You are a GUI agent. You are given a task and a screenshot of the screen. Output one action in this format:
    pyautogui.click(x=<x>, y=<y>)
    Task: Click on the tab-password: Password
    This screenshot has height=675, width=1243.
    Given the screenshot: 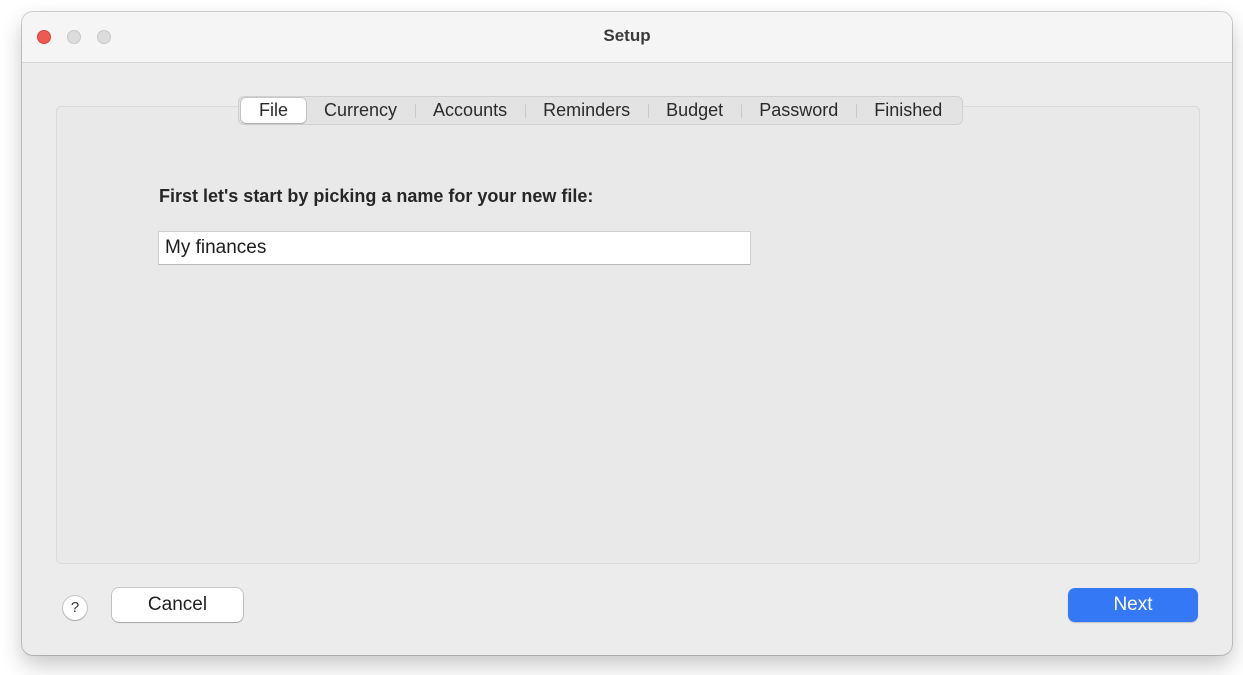 What is the action you would take?
    pyautogui.click(x=798, y=110)
    